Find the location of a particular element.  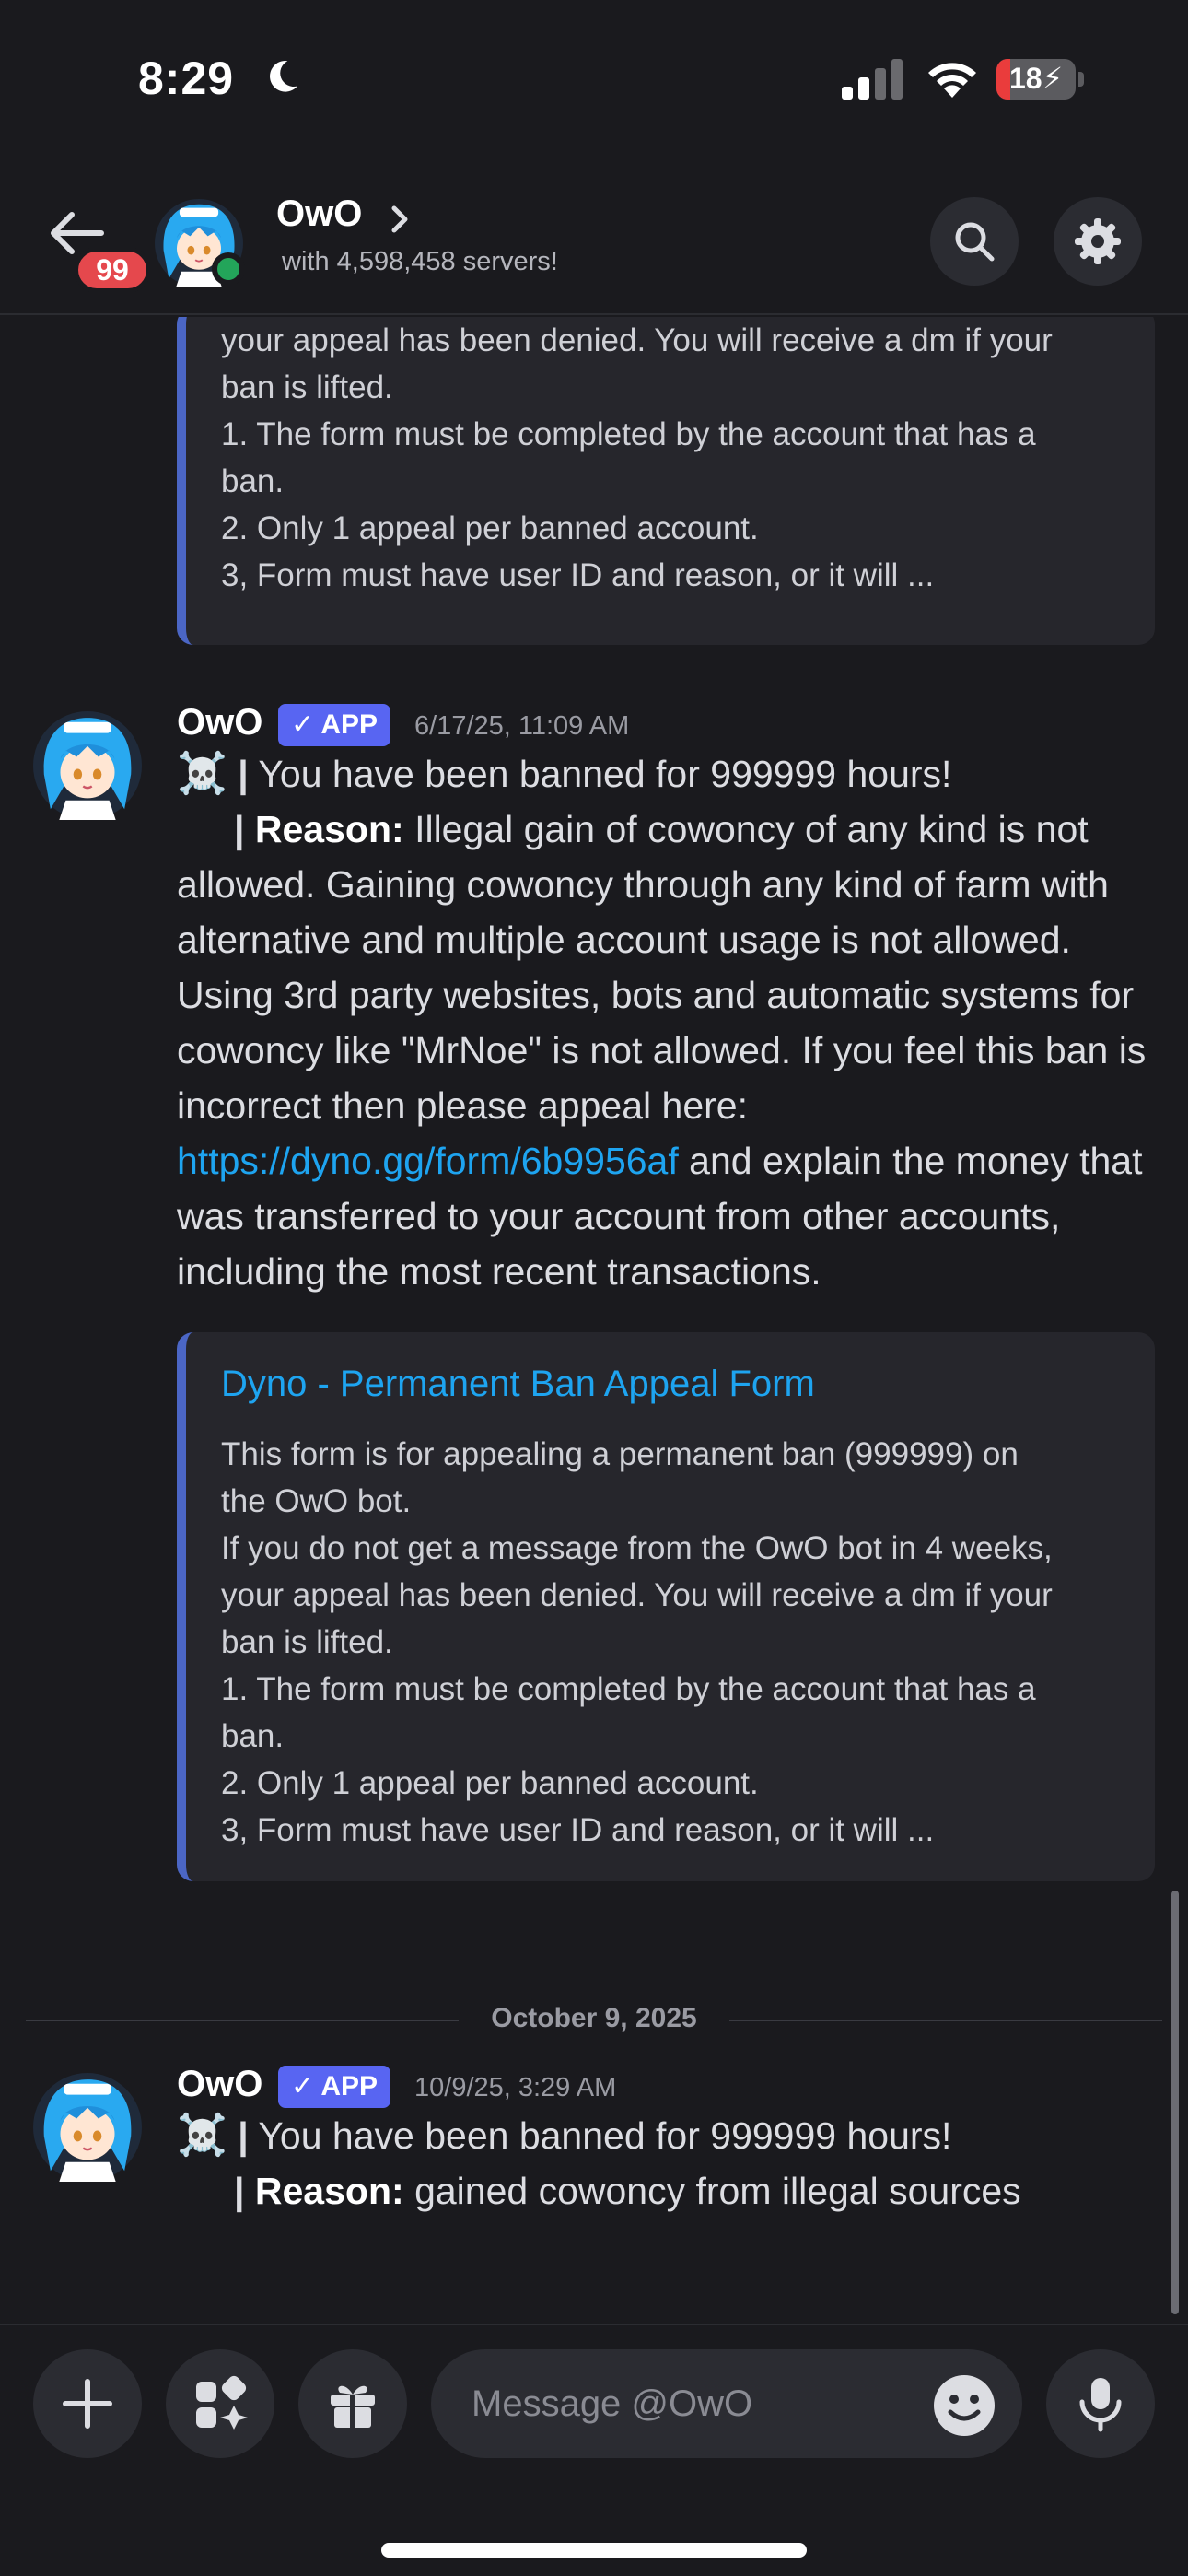

gift-button is located at coordinates (352, 2403).